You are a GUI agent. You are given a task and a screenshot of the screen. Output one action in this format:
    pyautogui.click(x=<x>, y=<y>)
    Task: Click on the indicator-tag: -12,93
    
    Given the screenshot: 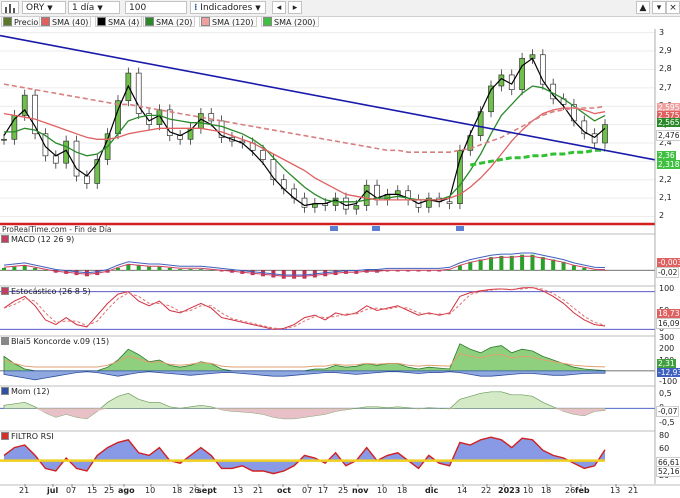 What is the action you would take?
    pyautogui.click(x=668, y=372)
    